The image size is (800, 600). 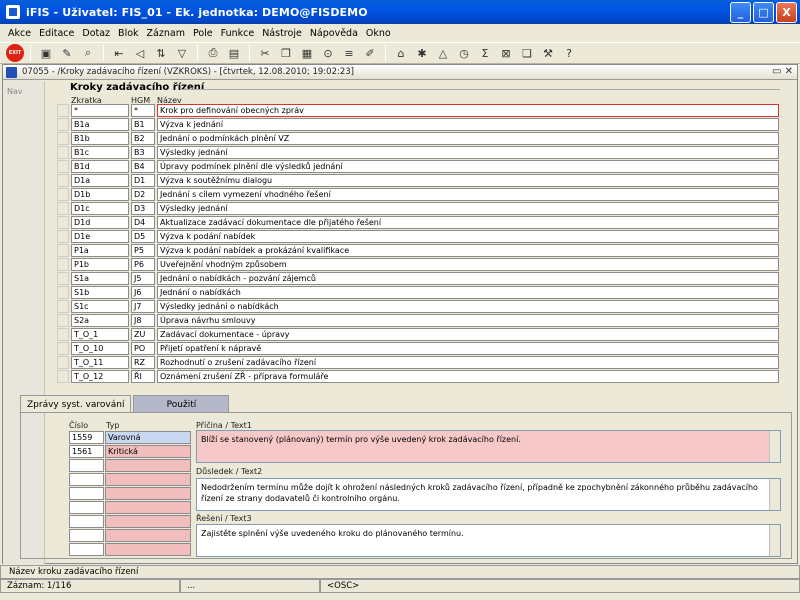 I want to click on cell-hgm: B3, so click(x=143, y=152).